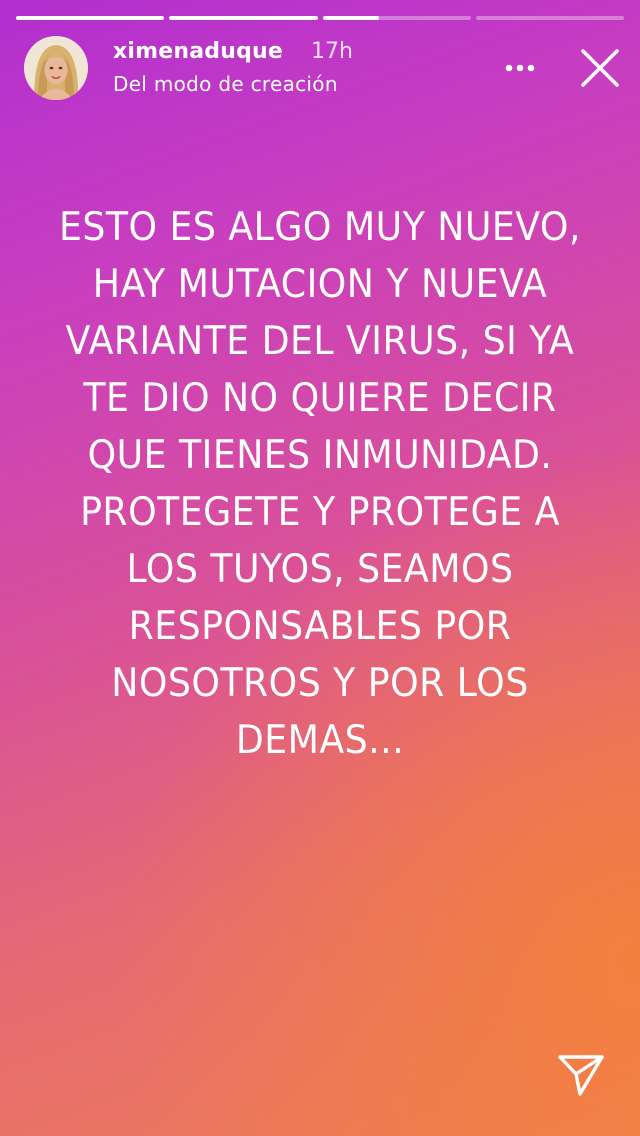 The image size is (640, 1136). Describe the element at coordinates (320, 18) in the screenshot. I see `story-progress-bar` at that location.